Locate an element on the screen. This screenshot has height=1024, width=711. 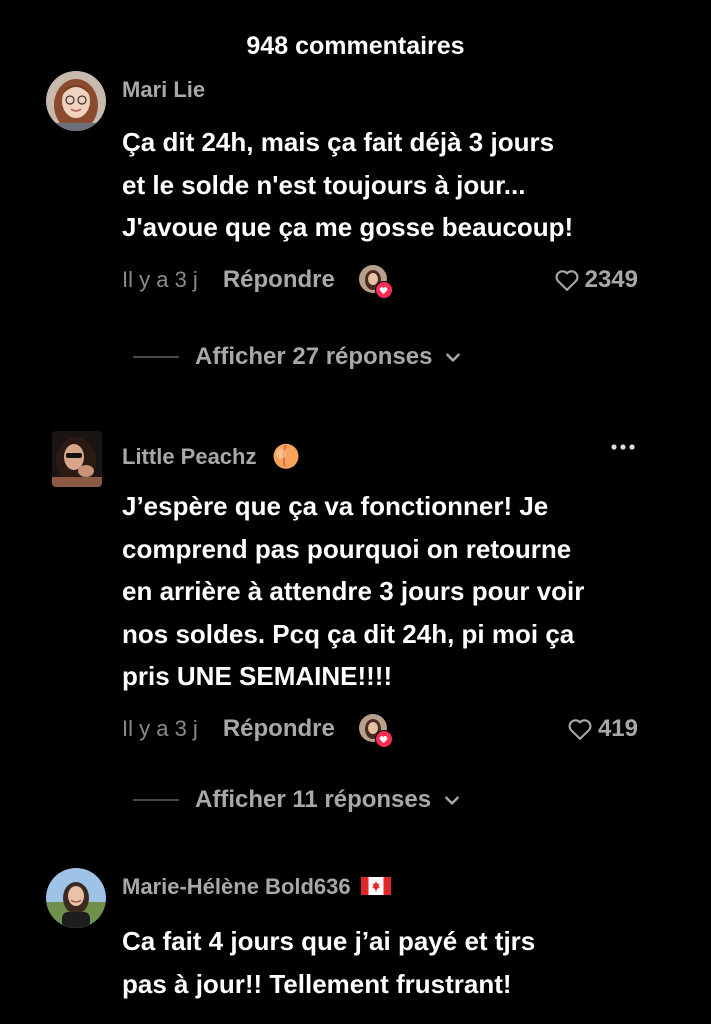
view-replies-button: Afficher 27 réponses is located at coordinates (297, 357).